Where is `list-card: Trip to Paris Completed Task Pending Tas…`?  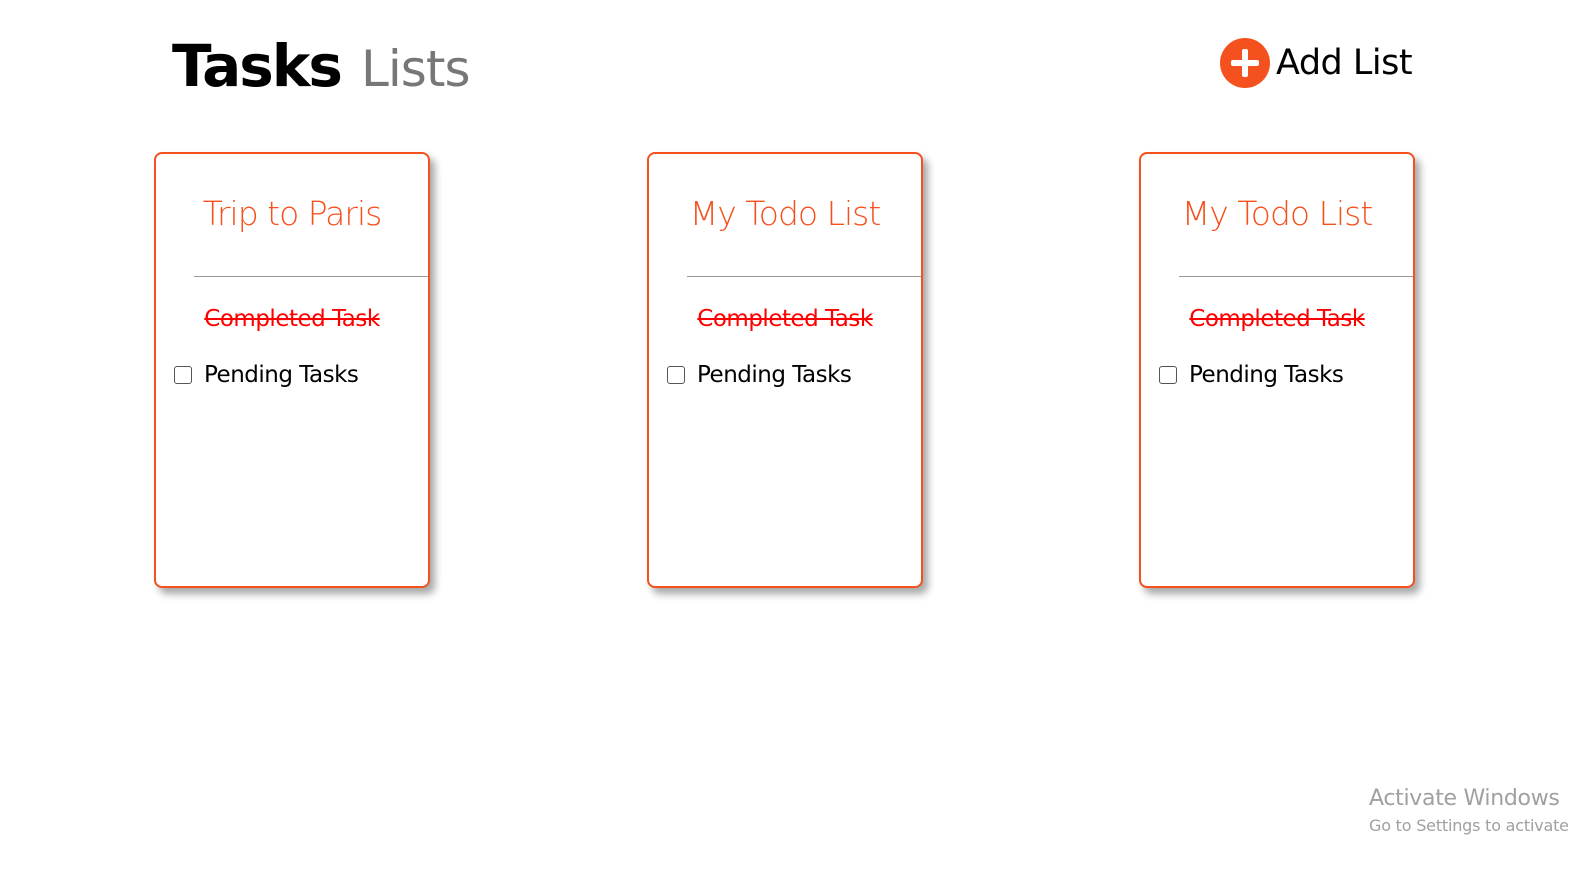 list-card: Trip to Paris Completed Task Pending Tas… is located at coordinates (292, 370).